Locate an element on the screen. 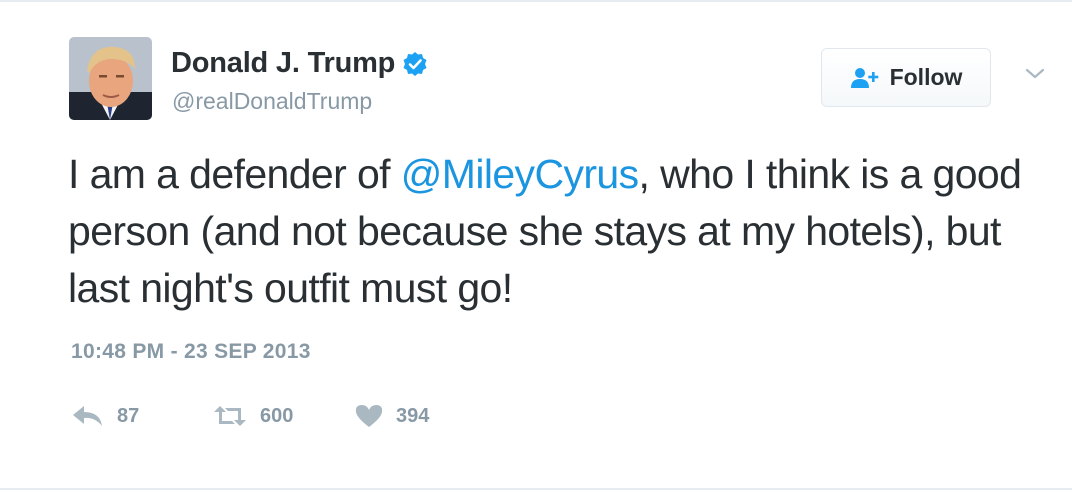  chevron-down-icon is located at coordinates (1035, 73).